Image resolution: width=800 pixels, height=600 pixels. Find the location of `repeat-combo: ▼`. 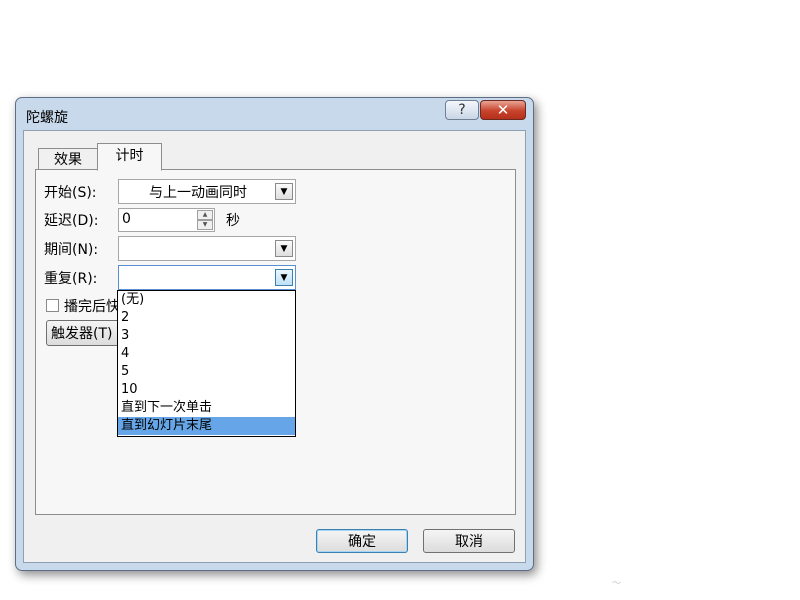

repeat-combo: ▼ is located at coordinates (207, 277).